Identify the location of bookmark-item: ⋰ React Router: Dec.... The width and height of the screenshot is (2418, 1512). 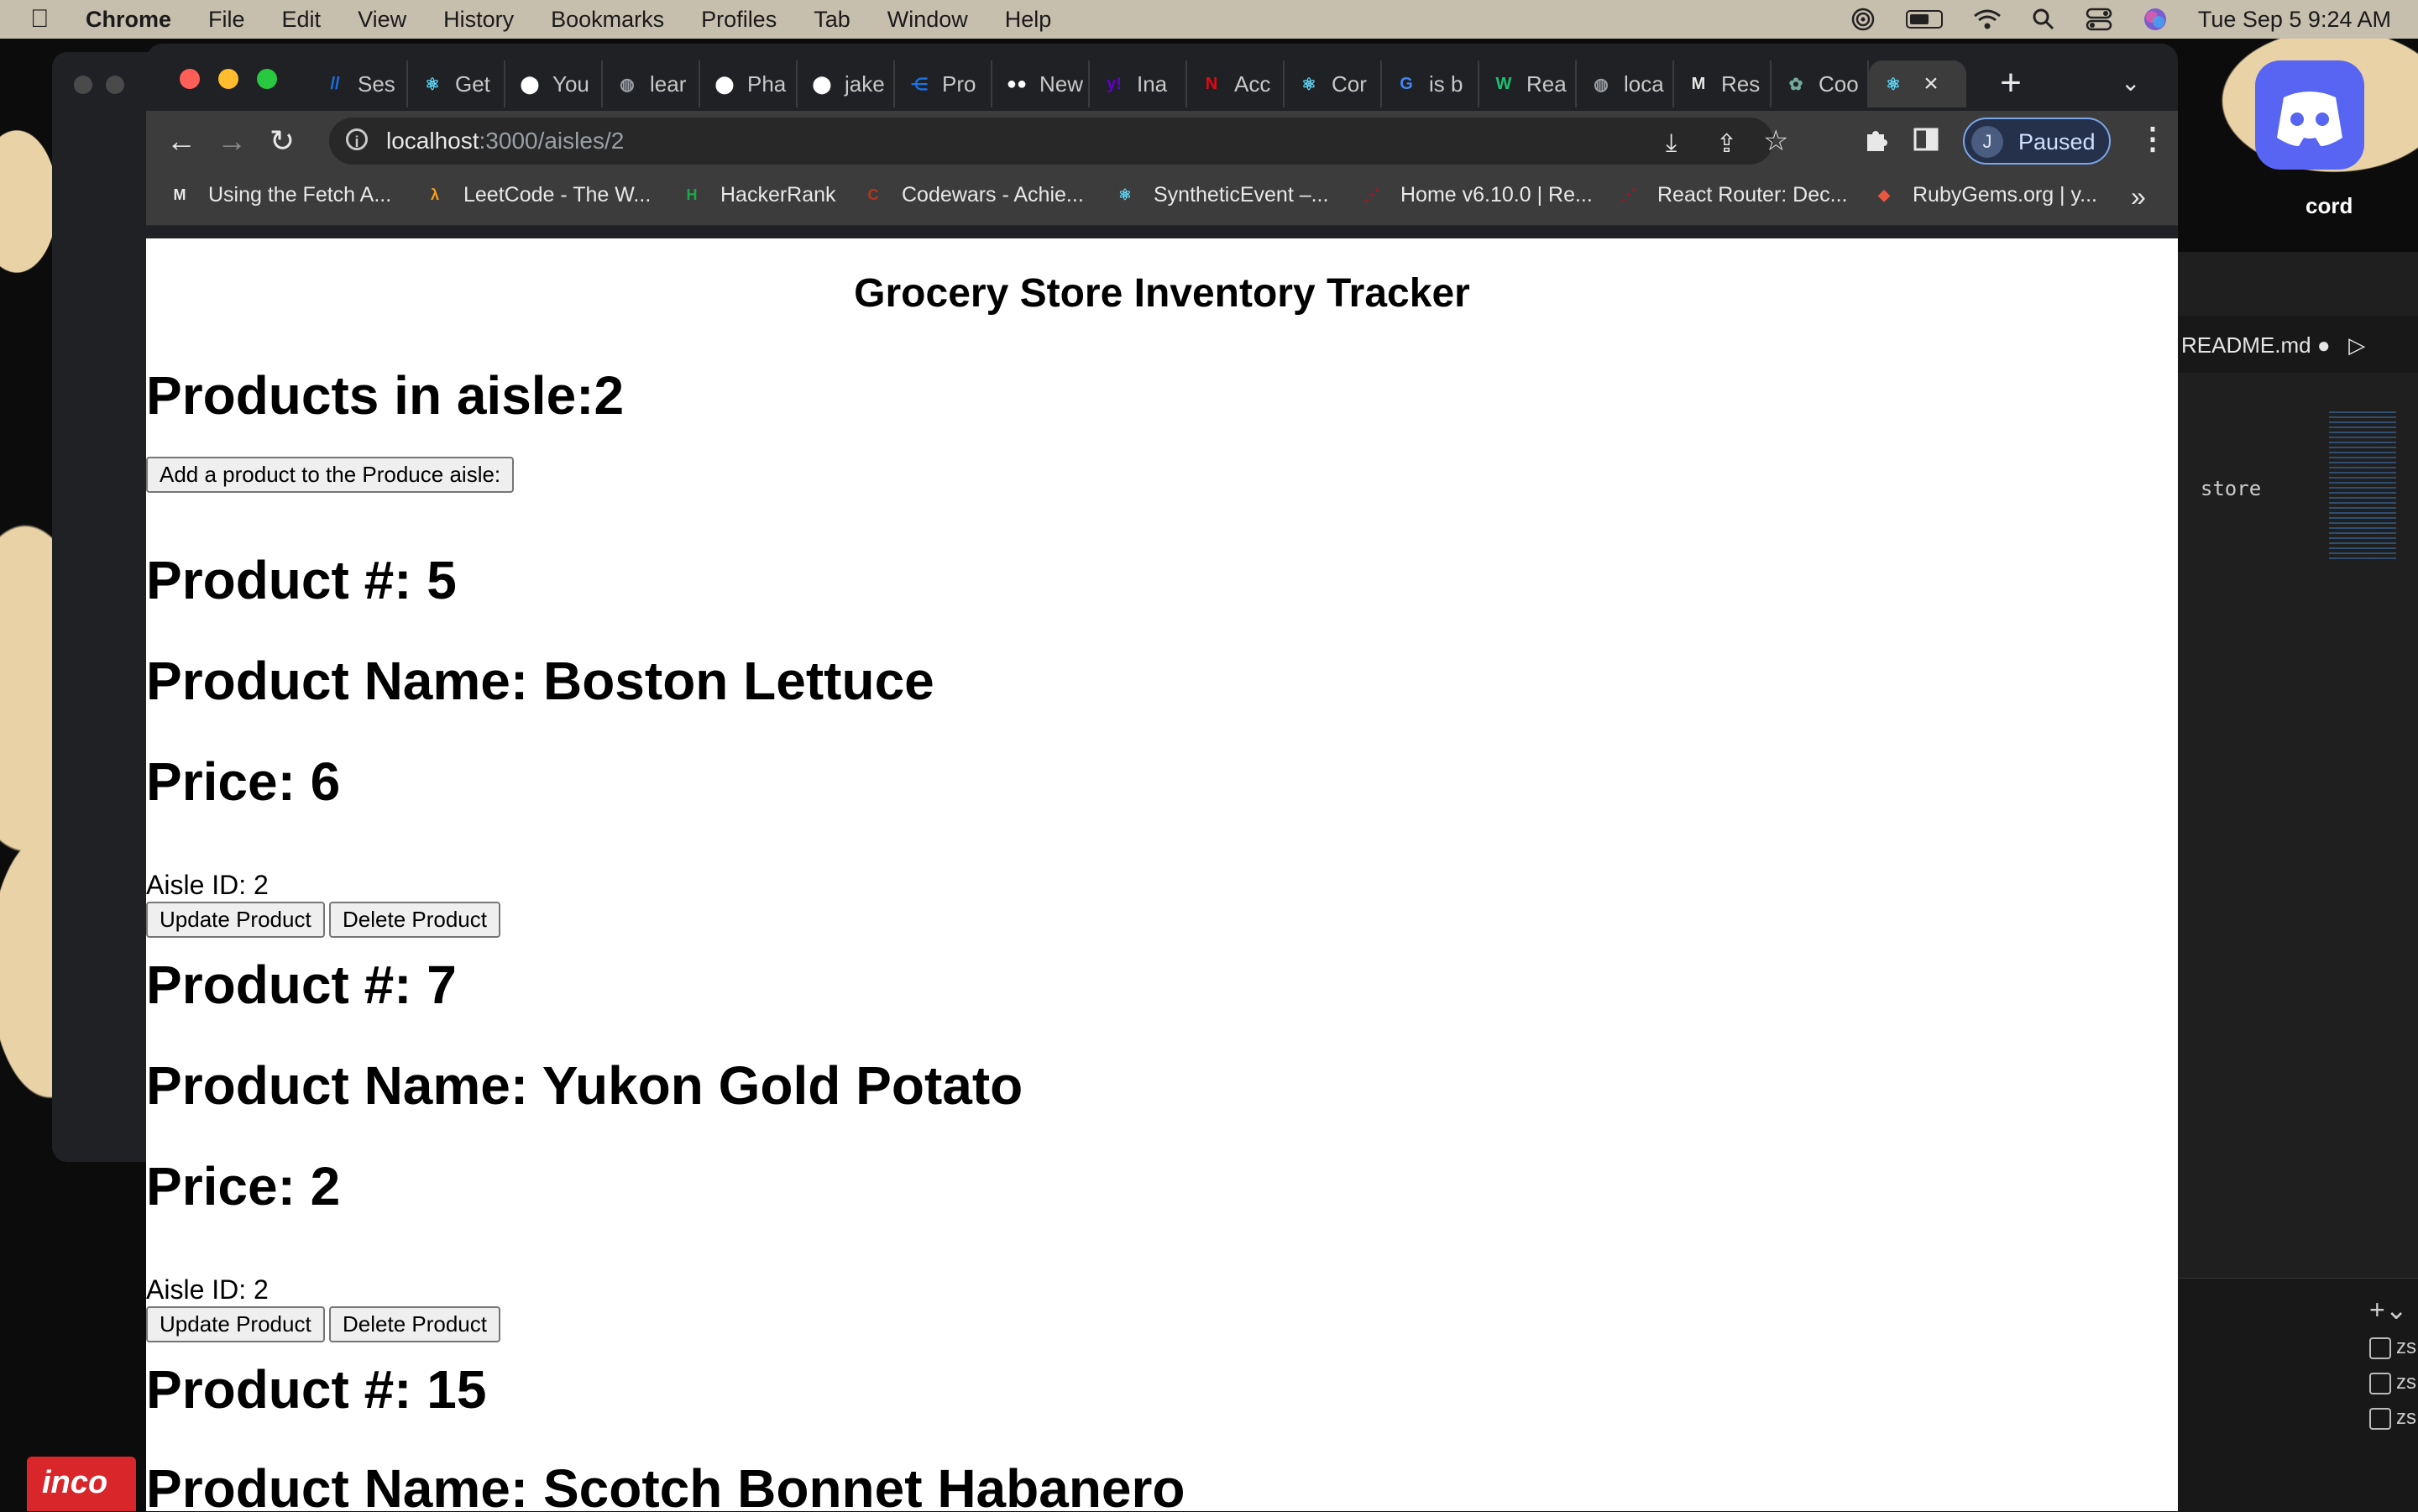
(1732, 195).